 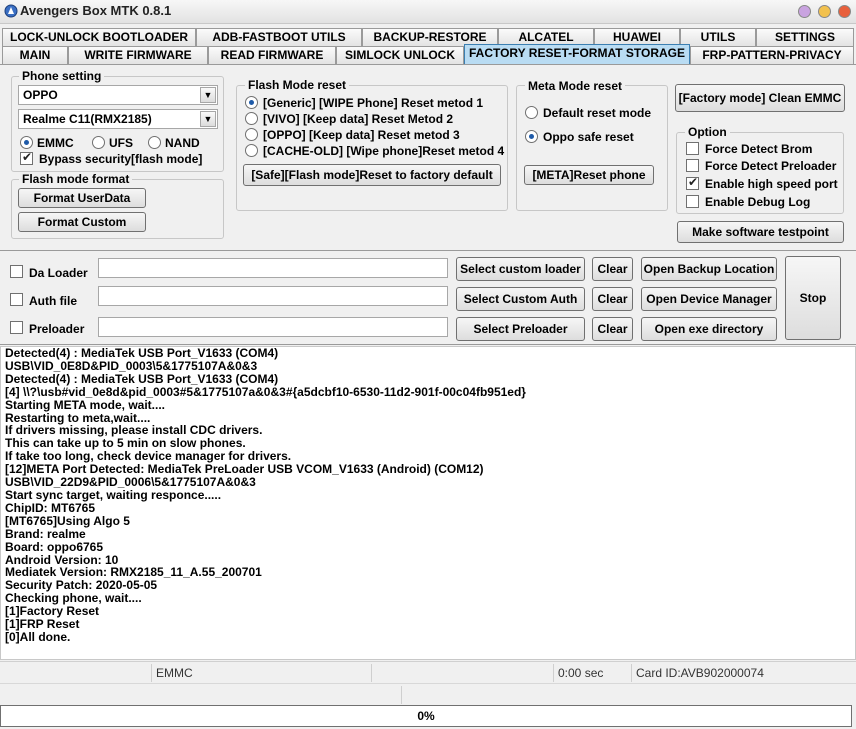 What do you see at coordinates (592, 148) in the screenshot?
I see `meta-mode-reset-group` at bounding box center [592, 148].